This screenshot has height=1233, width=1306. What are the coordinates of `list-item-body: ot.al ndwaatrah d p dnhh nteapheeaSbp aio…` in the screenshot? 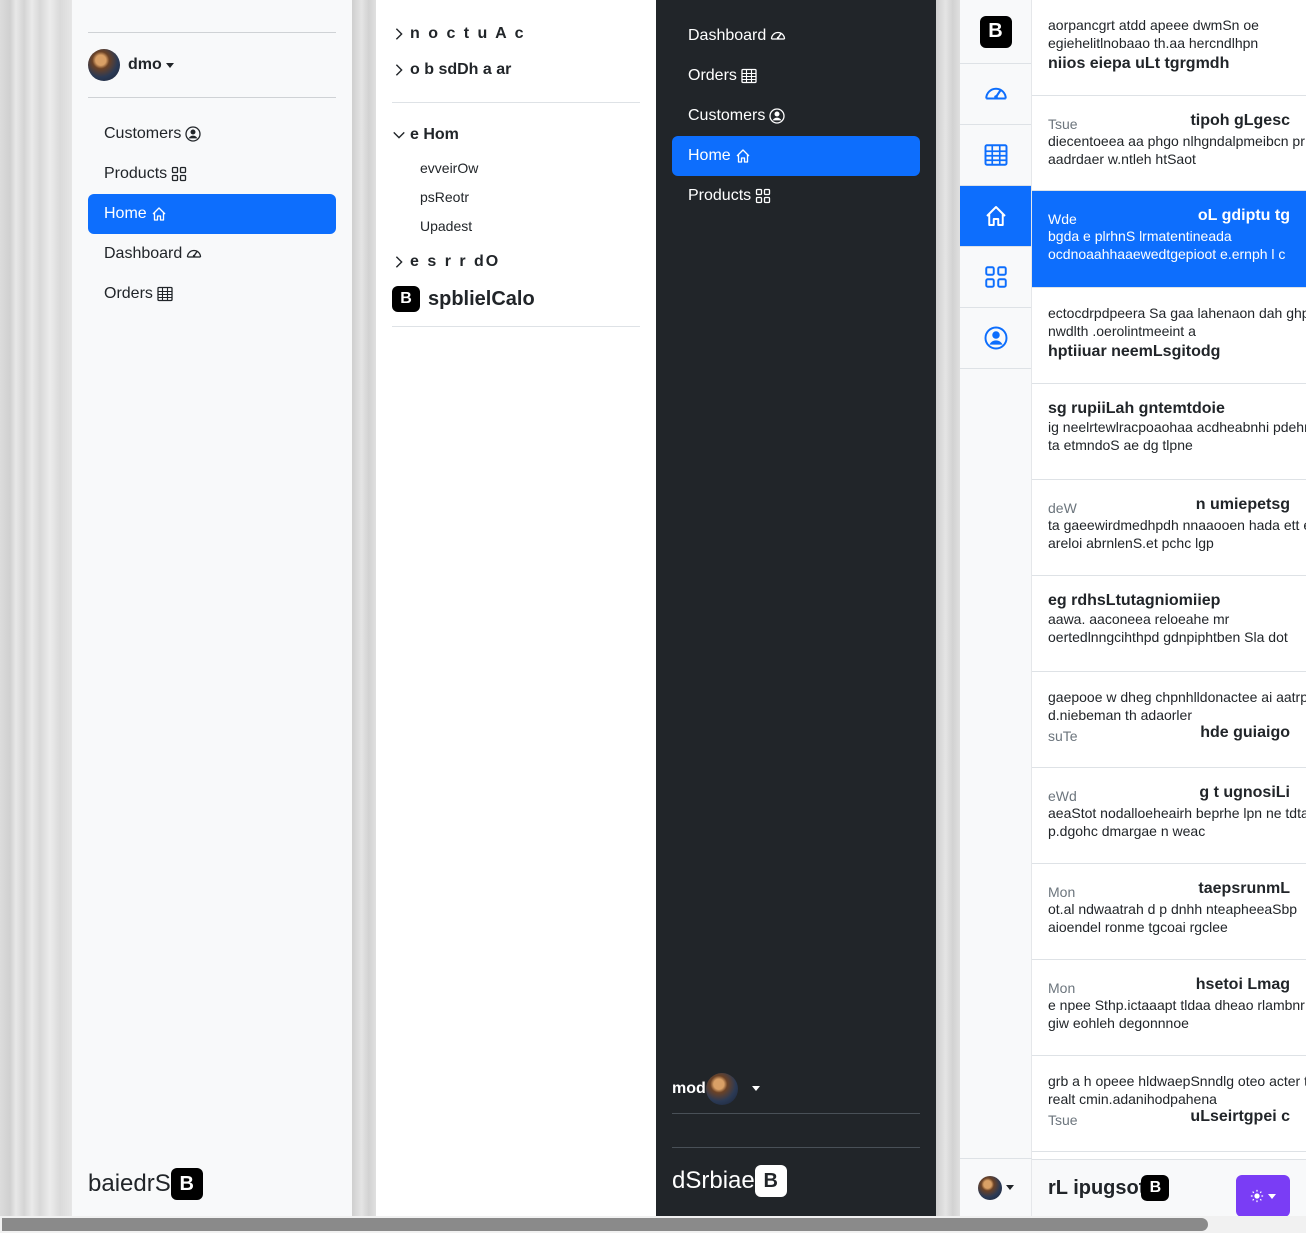 It's located at (1173, 918).